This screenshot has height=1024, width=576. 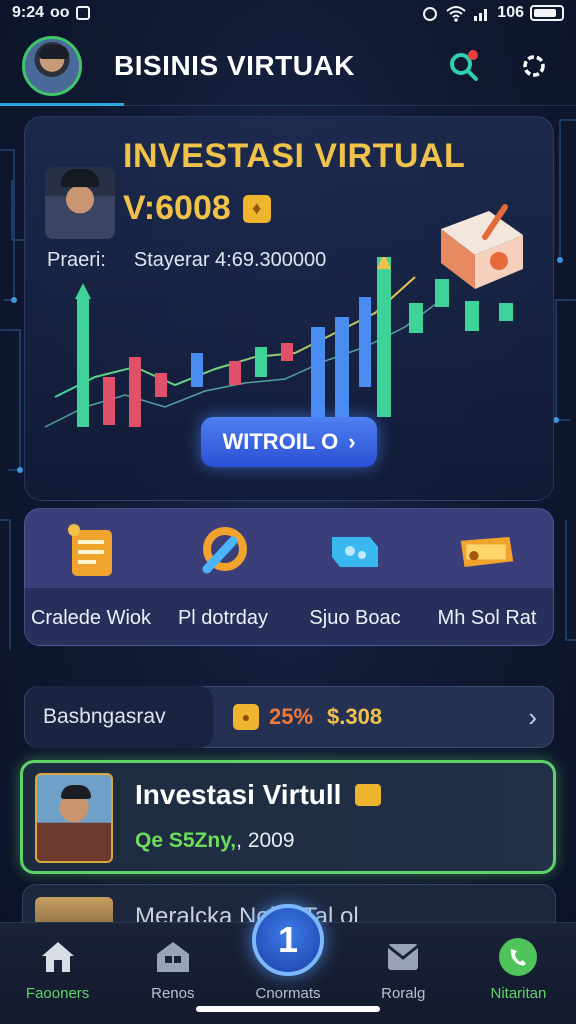 What do you see at coordinates (518, 957) in the screenshot?
I see `phone-icon` at bounding box center [518, 957].